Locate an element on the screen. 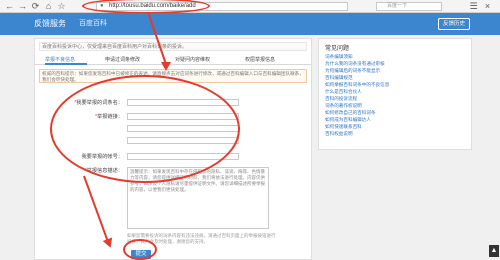 This screenshot has height=260, width=500. faq-link: 如何成为百科编辑达人 is located at coordinates (348, 120).